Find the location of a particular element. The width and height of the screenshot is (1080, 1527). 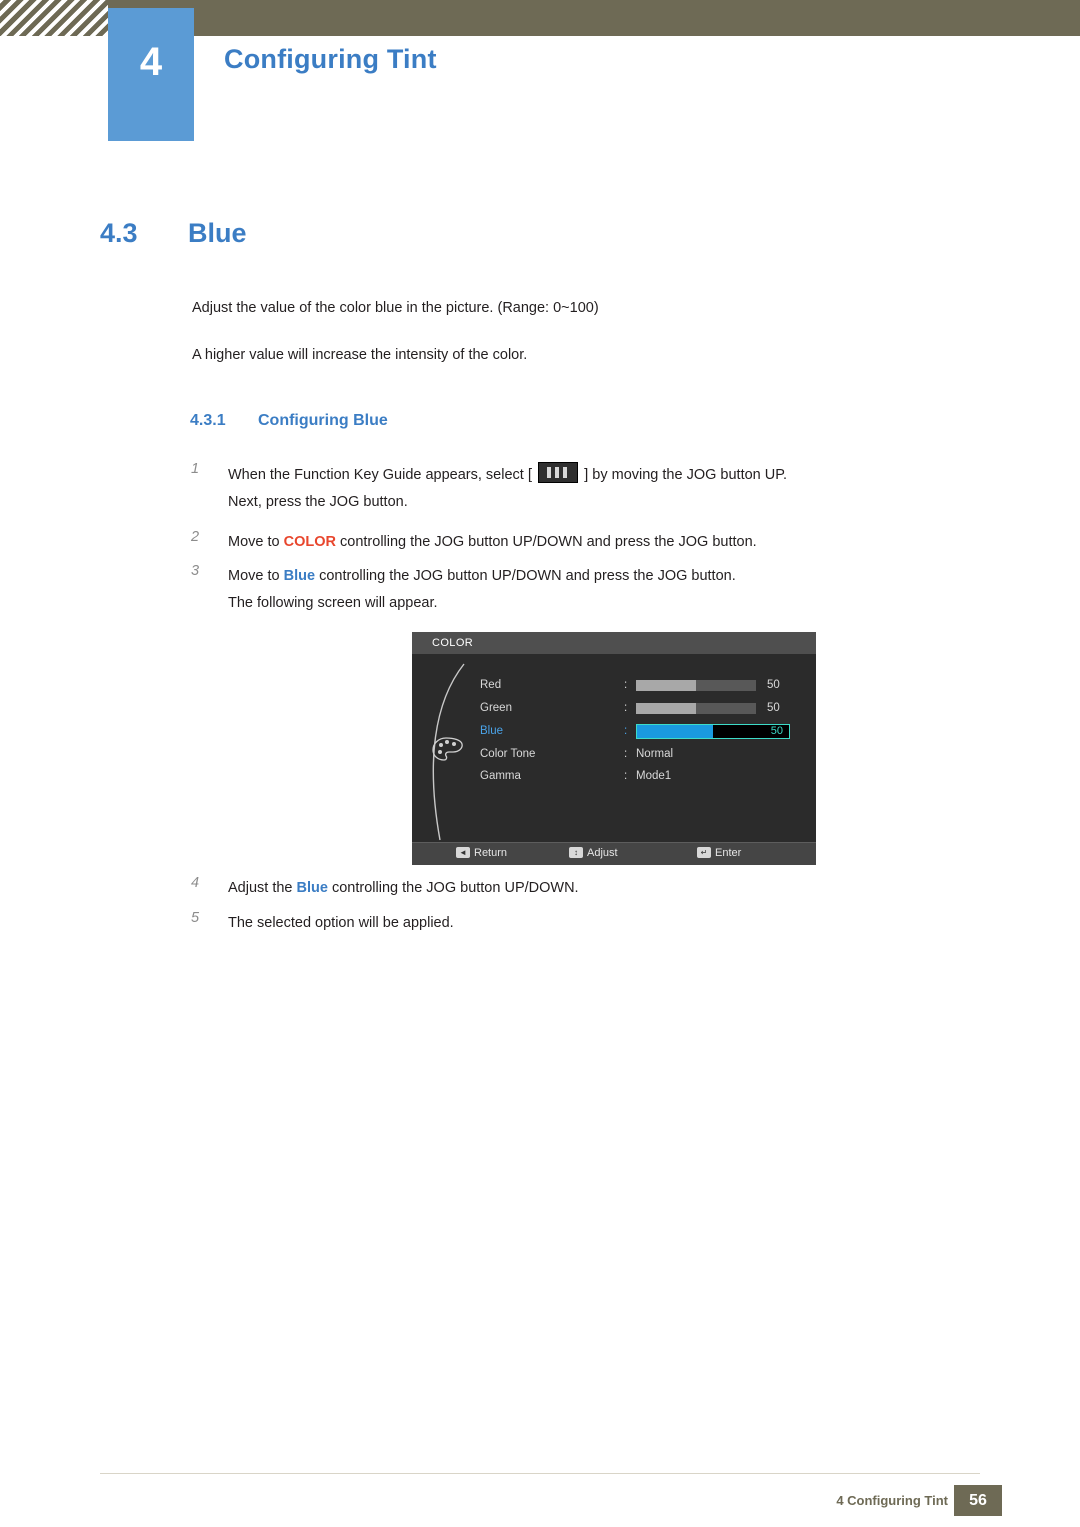

osd-adjust-label: Adjust is located at coordinates (602, 853).